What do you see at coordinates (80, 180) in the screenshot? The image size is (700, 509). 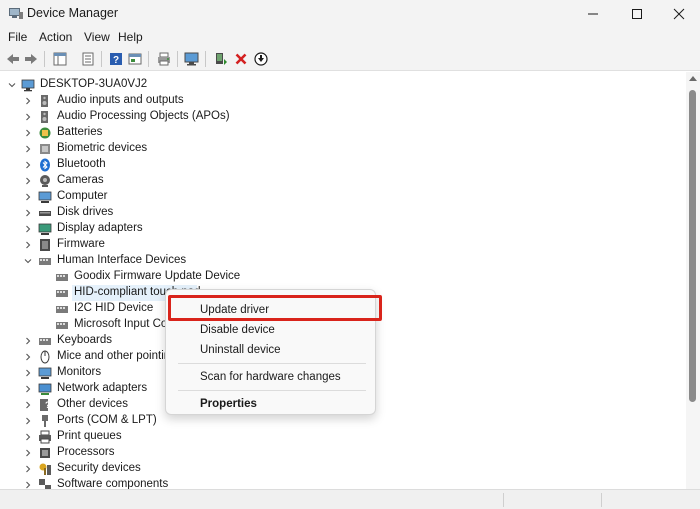 I see `tree-item-label: Cameras` at bounding box center [80, 180].